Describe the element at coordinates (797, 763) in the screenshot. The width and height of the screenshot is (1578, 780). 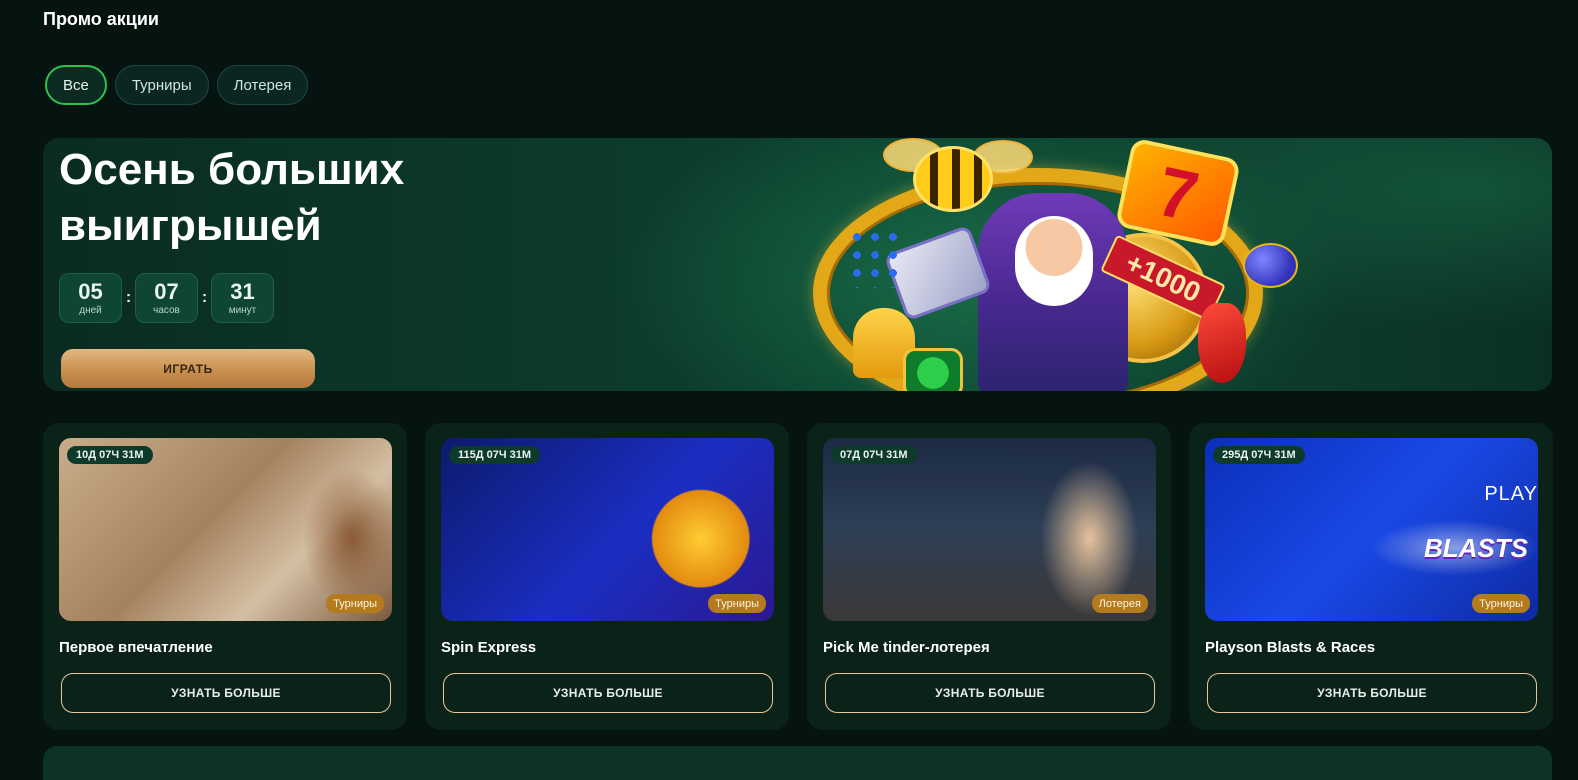
I see `next-section-panel` at that location.